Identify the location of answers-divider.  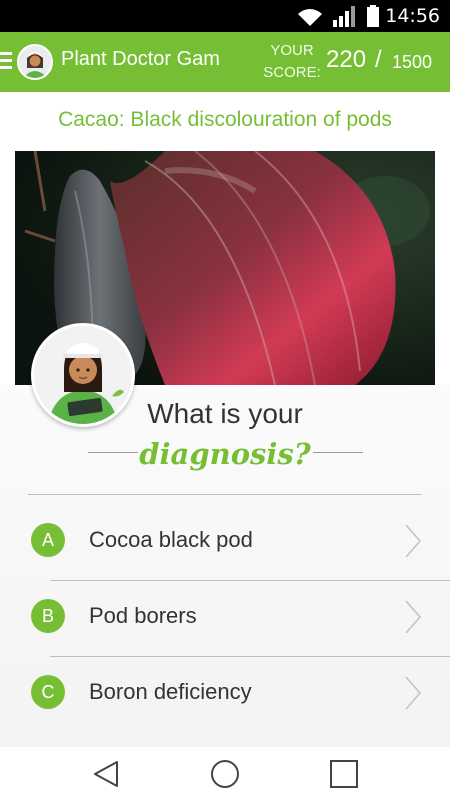
(225, 494).